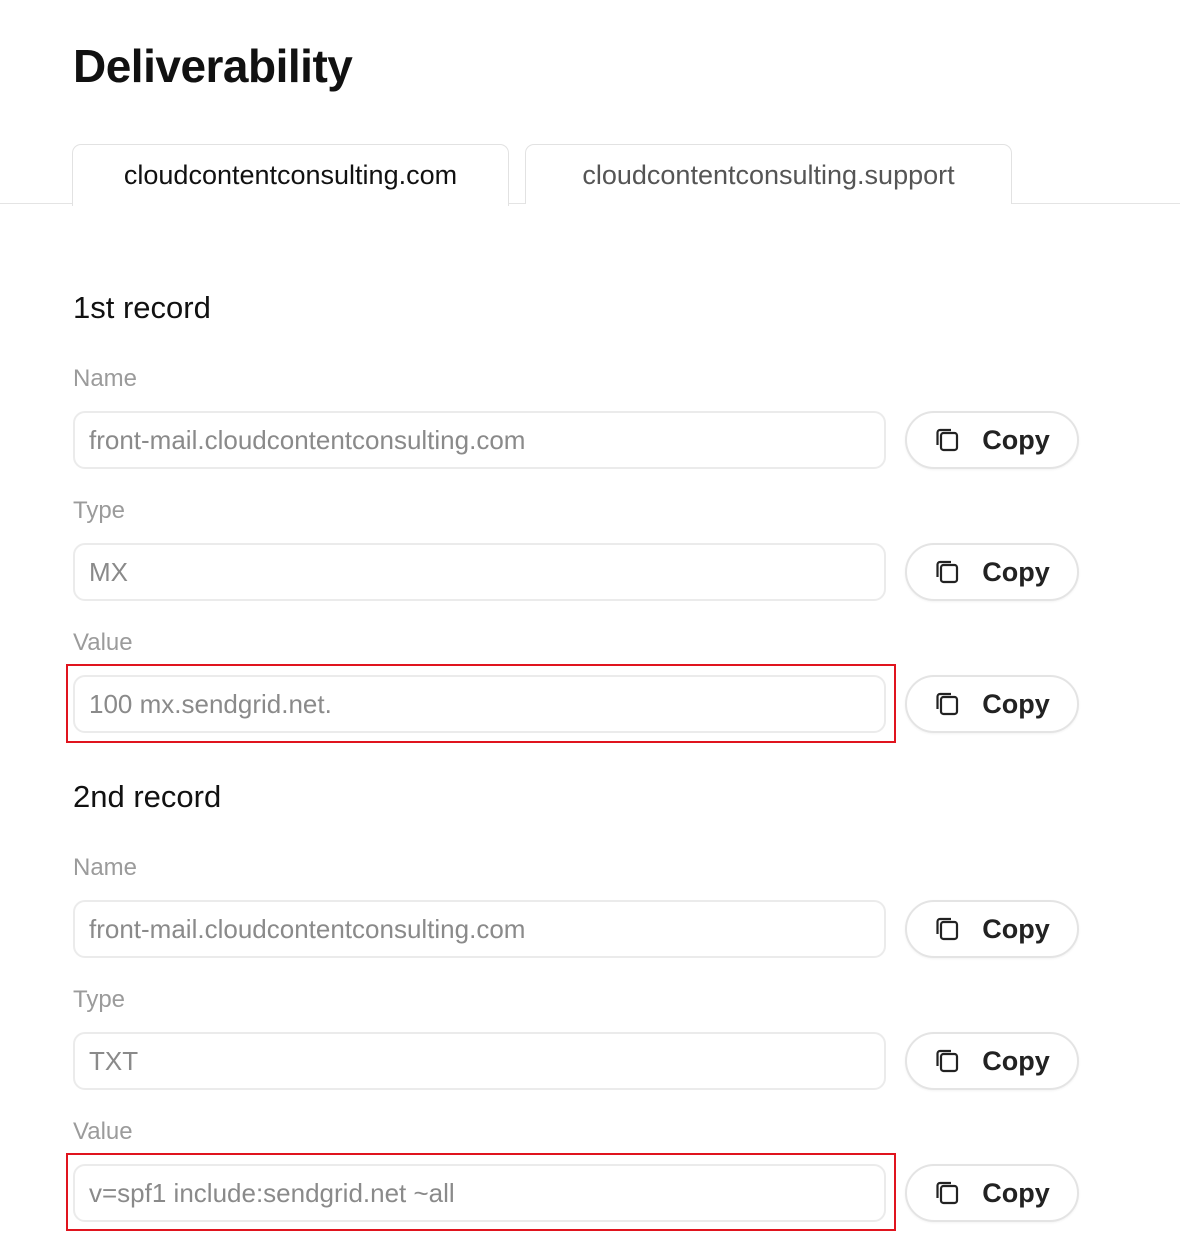 The height and width of the screenshot is (1254, 1180). What do you see at coordinates (142, 307) in the screenshot?
I see `record-title: 1st record` at bounding box center [142, 307].